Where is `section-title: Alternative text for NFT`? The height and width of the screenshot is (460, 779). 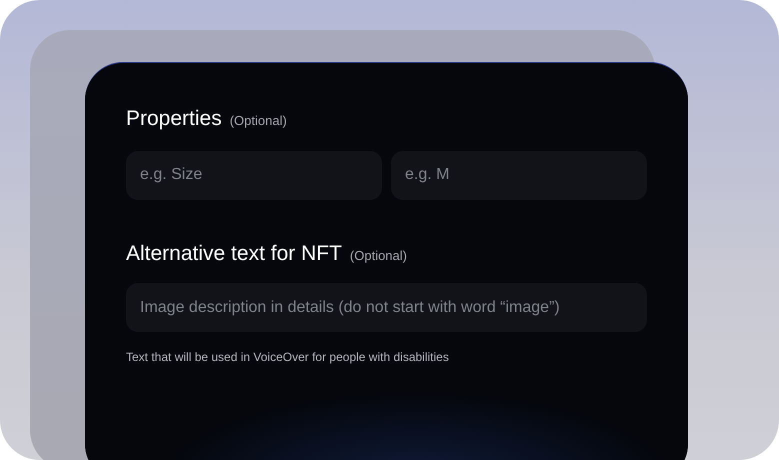
section-title: Alternative text for NFT is located at coordinates (234, 253).